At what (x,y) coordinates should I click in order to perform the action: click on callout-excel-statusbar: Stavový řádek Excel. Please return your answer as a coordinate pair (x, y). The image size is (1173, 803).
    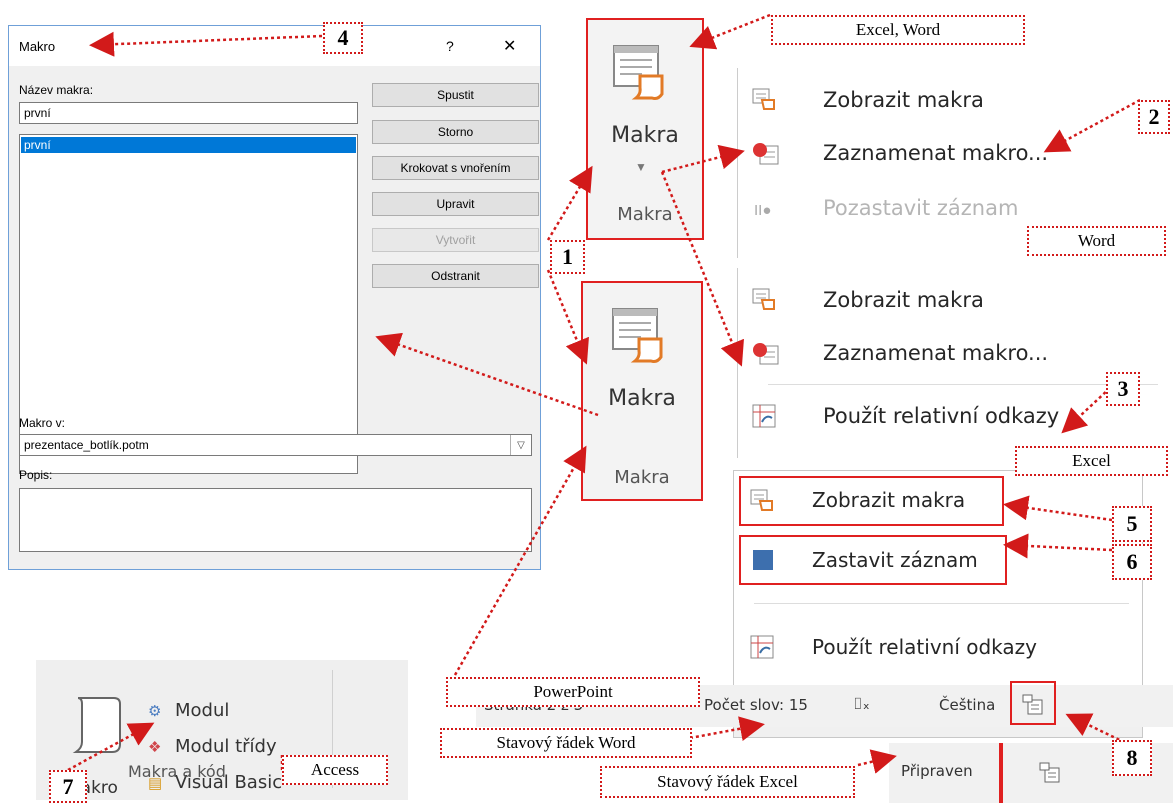
    Looking at the image, I should click on (727, 782).